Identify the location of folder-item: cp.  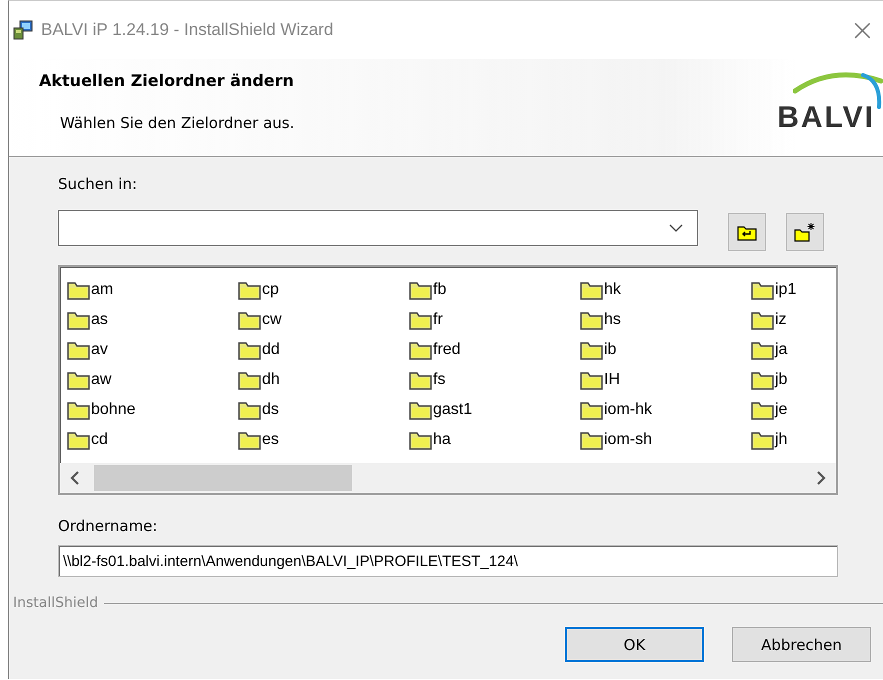
(322, 290).